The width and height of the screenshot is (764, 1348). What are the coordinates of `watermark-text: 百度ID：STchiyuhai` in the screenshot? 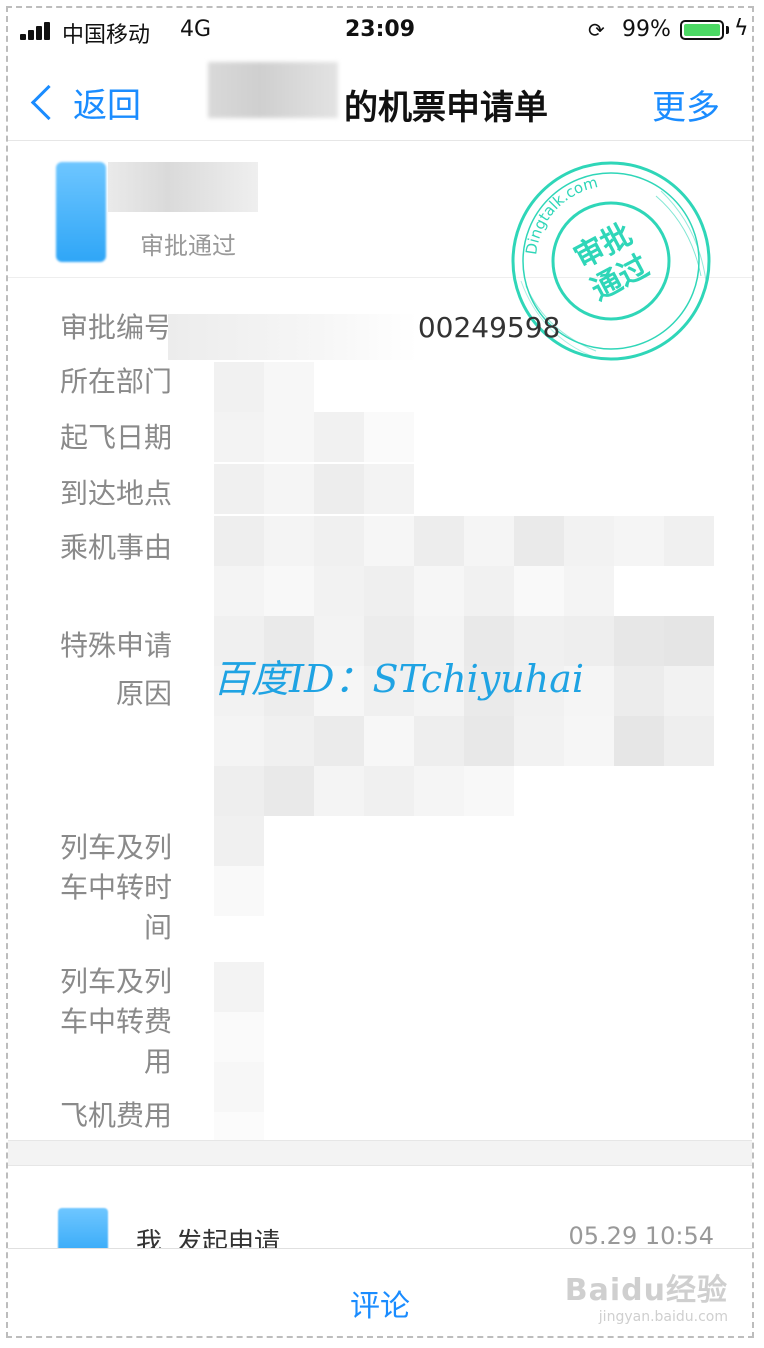 It's located at (399, 679).